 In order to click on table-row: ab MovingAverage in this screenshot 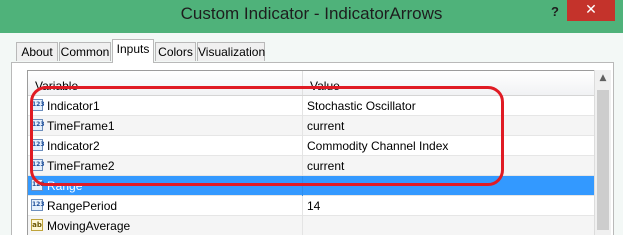, I will do `click(311, 225)`.